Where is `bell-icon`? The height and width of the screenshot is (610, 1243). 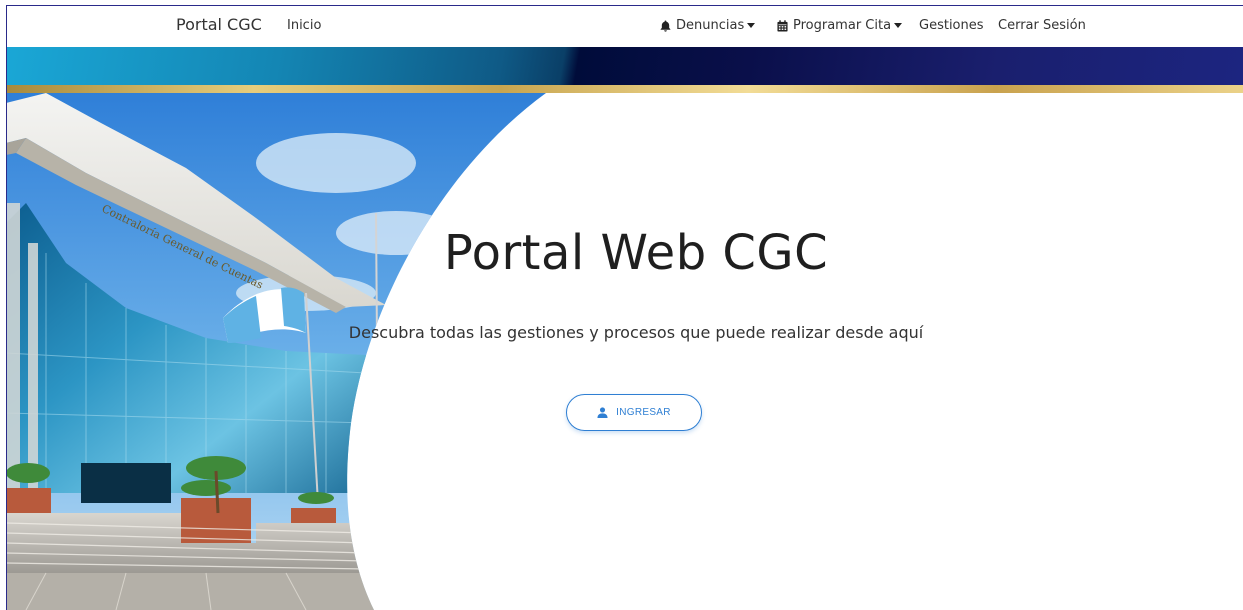
bell-icon is located at coordinates (665, 26).